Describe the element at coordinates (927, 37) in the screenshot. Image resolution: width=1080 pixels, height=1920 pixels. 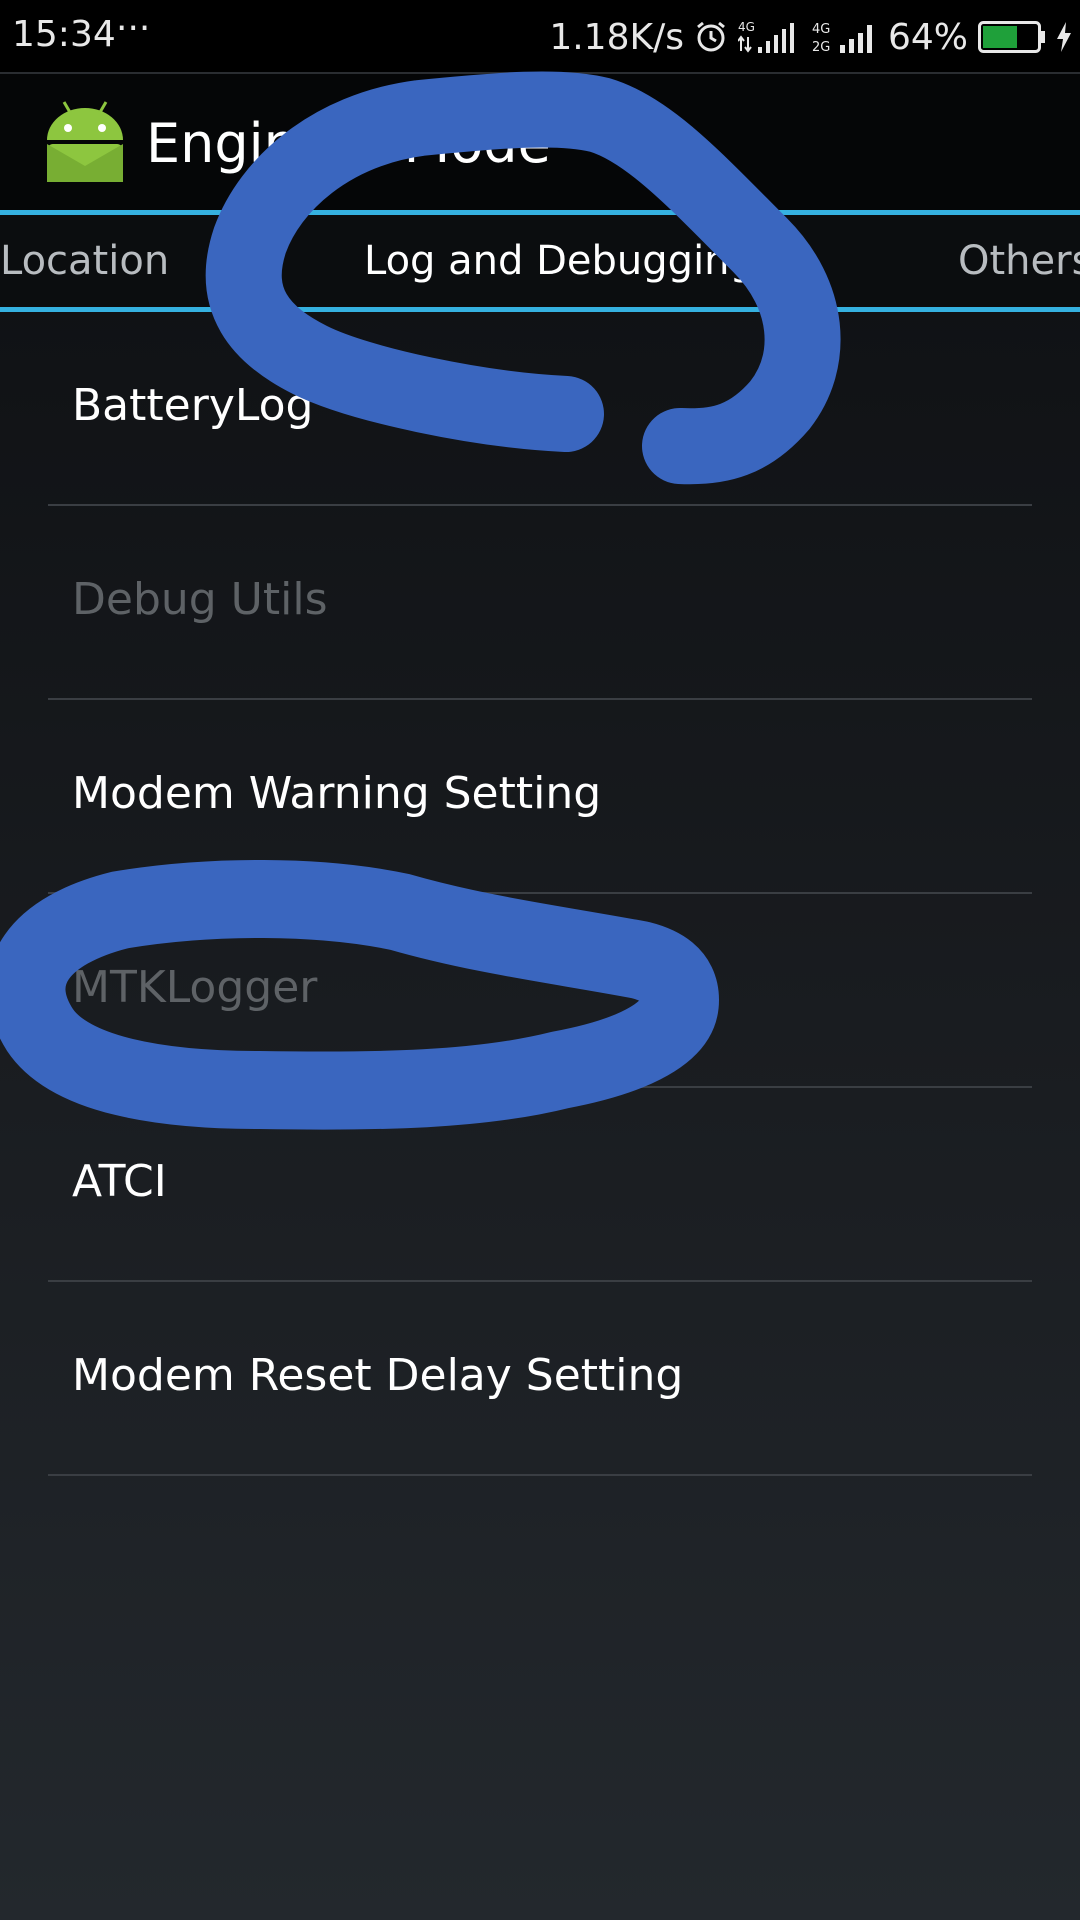
I see `battery-percentage: 64%` at that location.